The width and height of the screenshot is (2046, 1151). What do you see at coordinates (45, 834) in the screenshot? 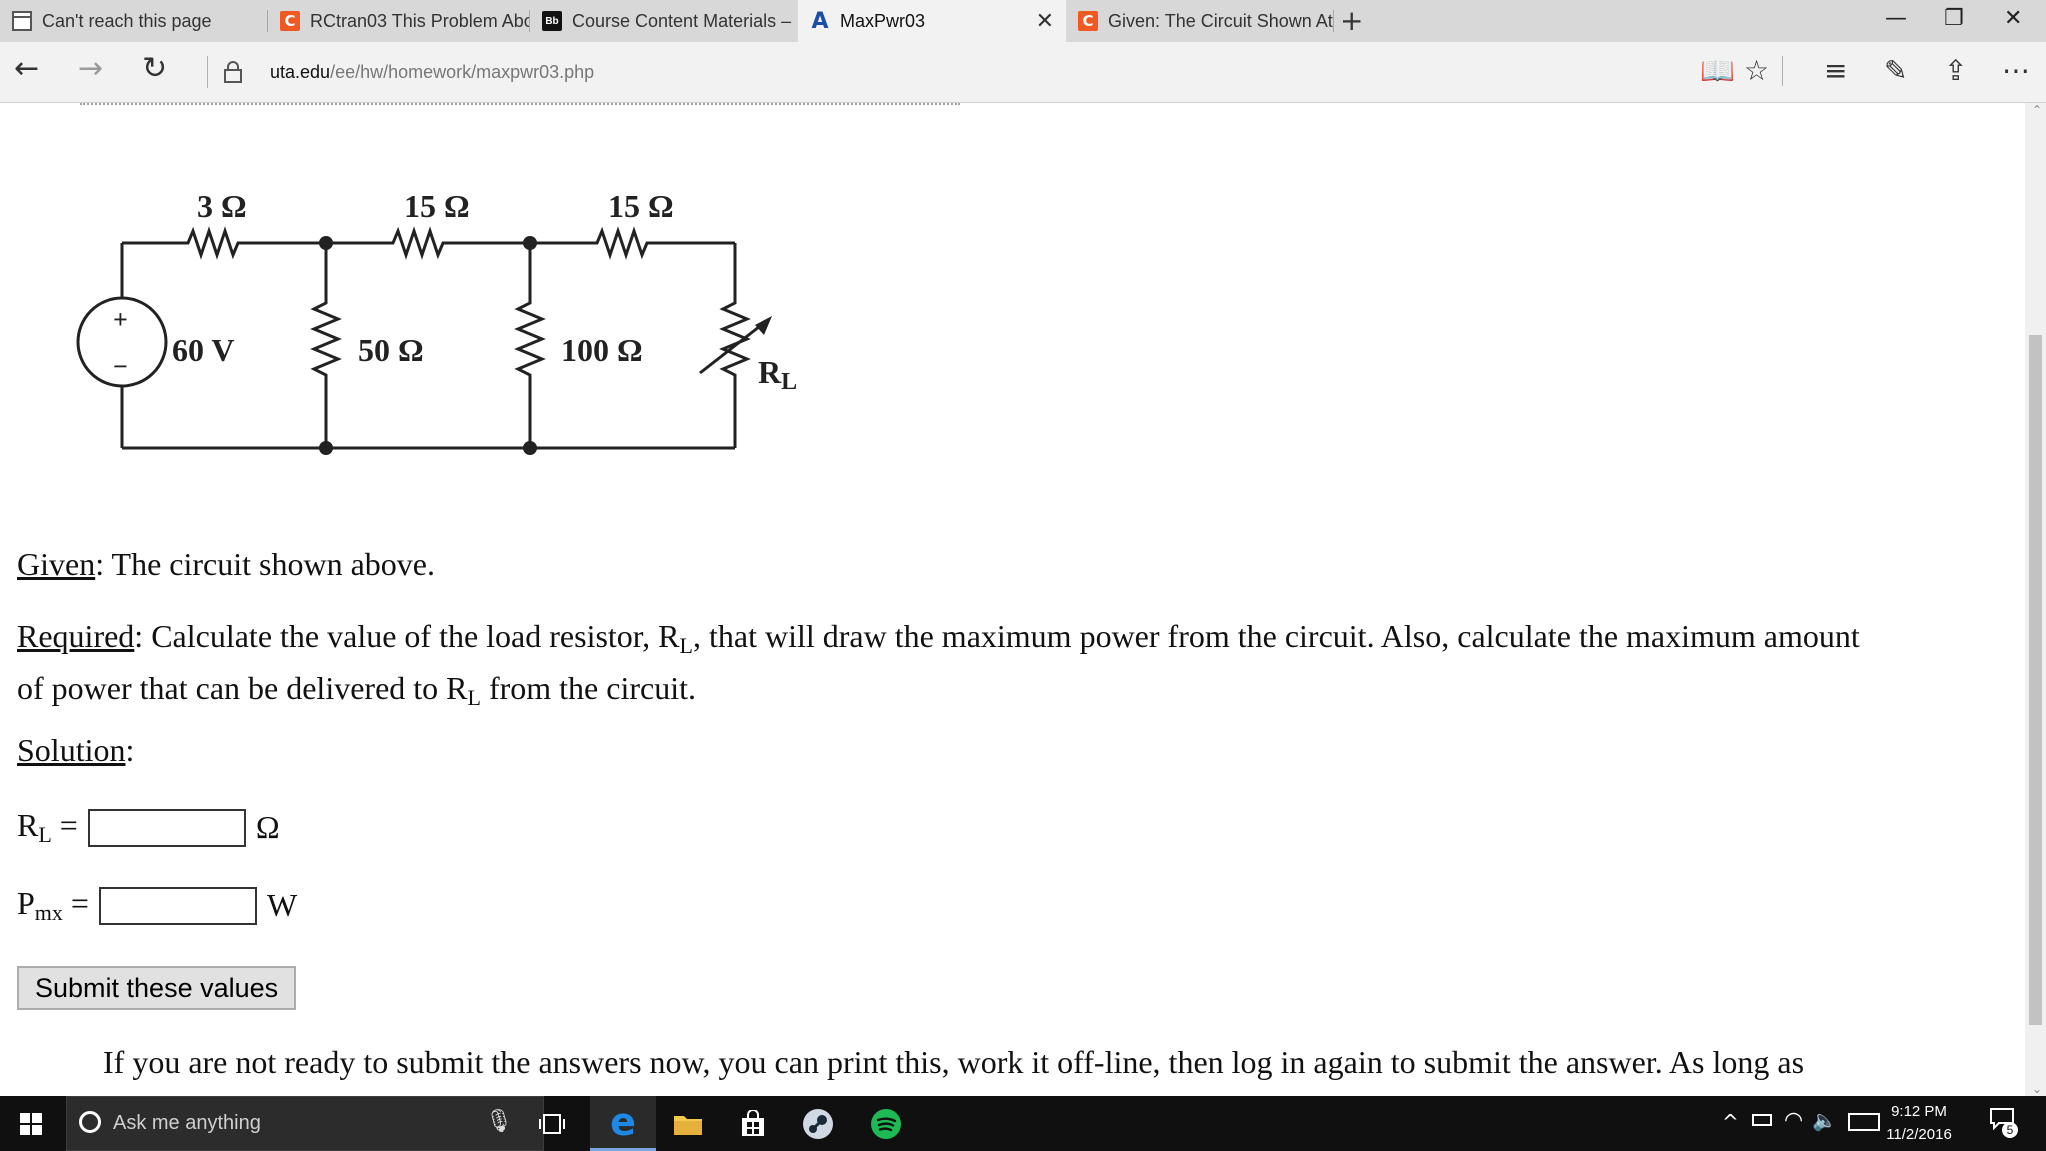
I see `rl-label-sub: L` at bounding box center [45, 834].